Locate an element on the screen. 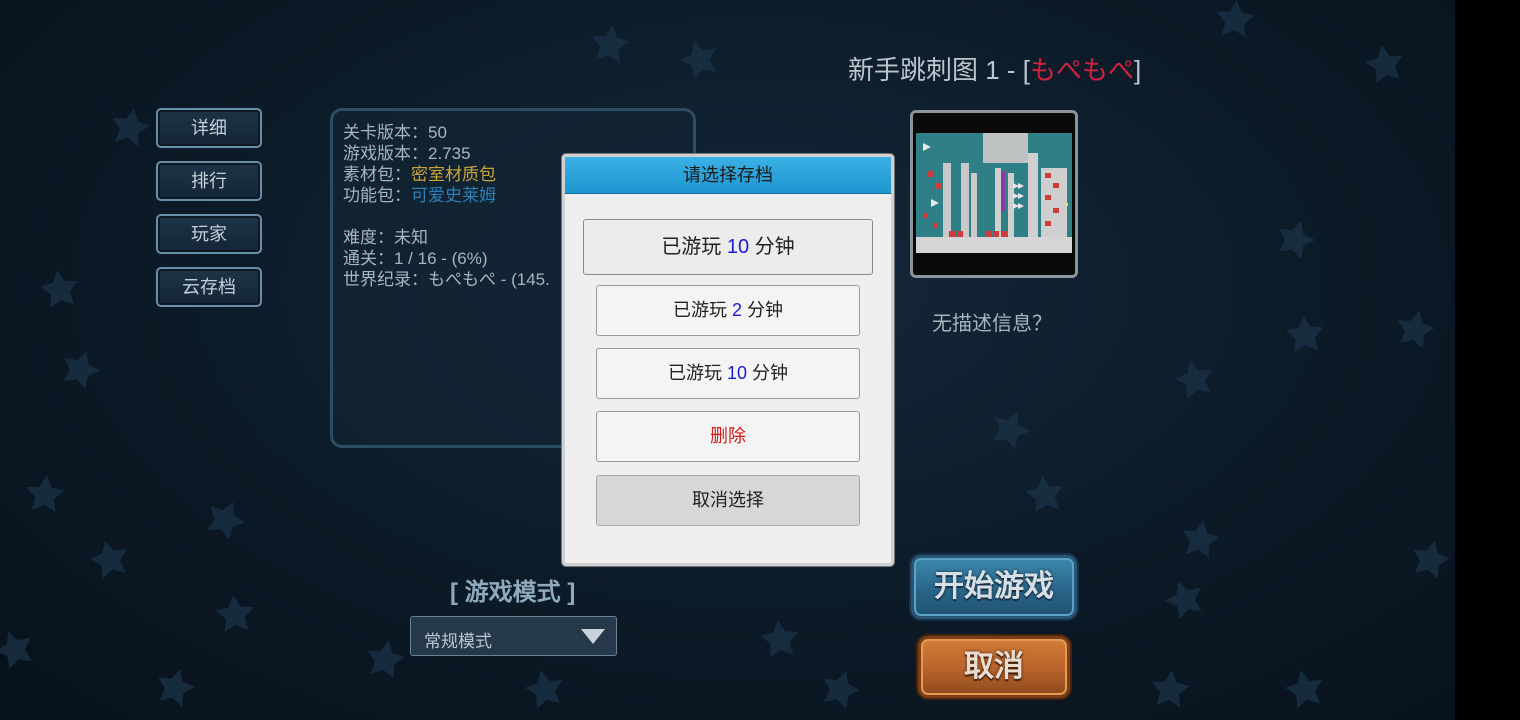 Image resolution: width=1520 pixels, height=720 pixels. world-record-row: 世界纪录：もぺもぺ - (145. is located at coordinates (446, 279).